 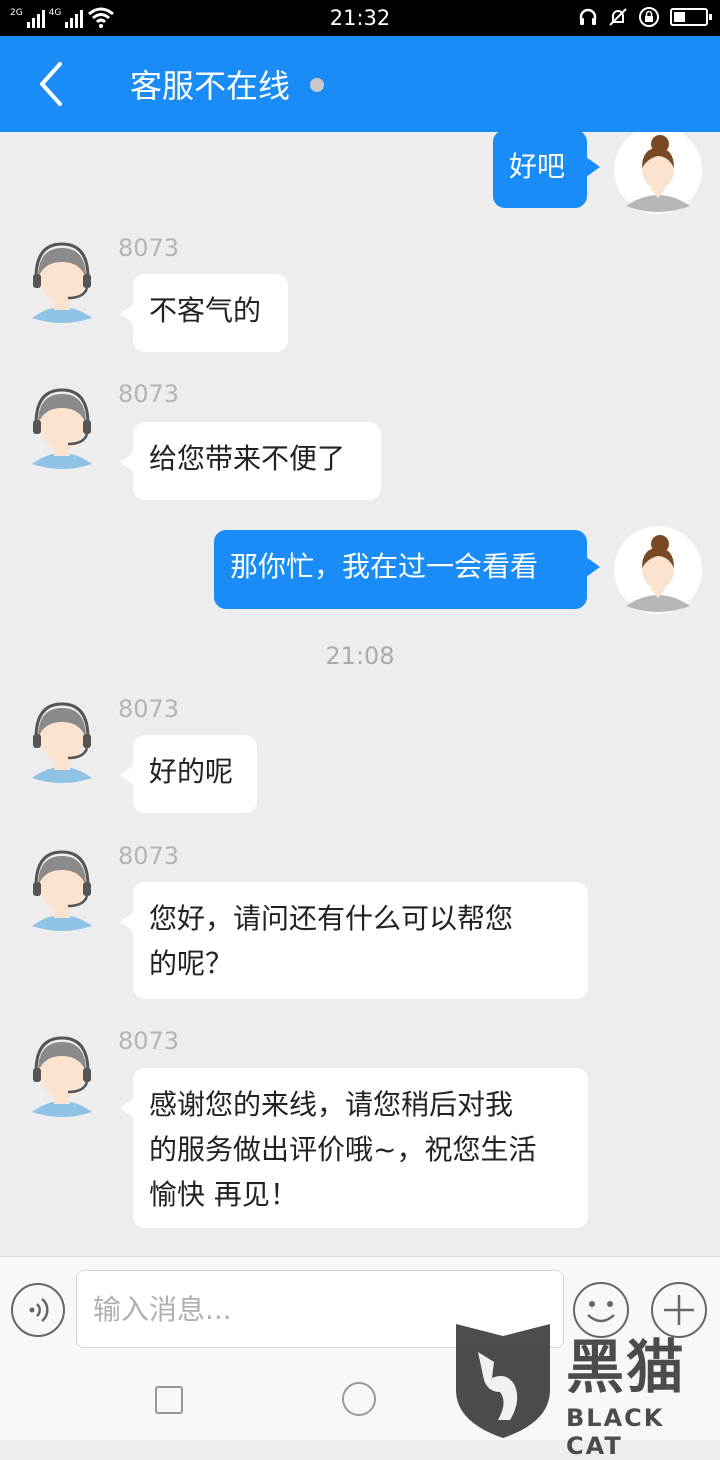 I want to click on message-text-line: 的服务做出评价哦~，祝您生活, so click(x=343, y=1149).